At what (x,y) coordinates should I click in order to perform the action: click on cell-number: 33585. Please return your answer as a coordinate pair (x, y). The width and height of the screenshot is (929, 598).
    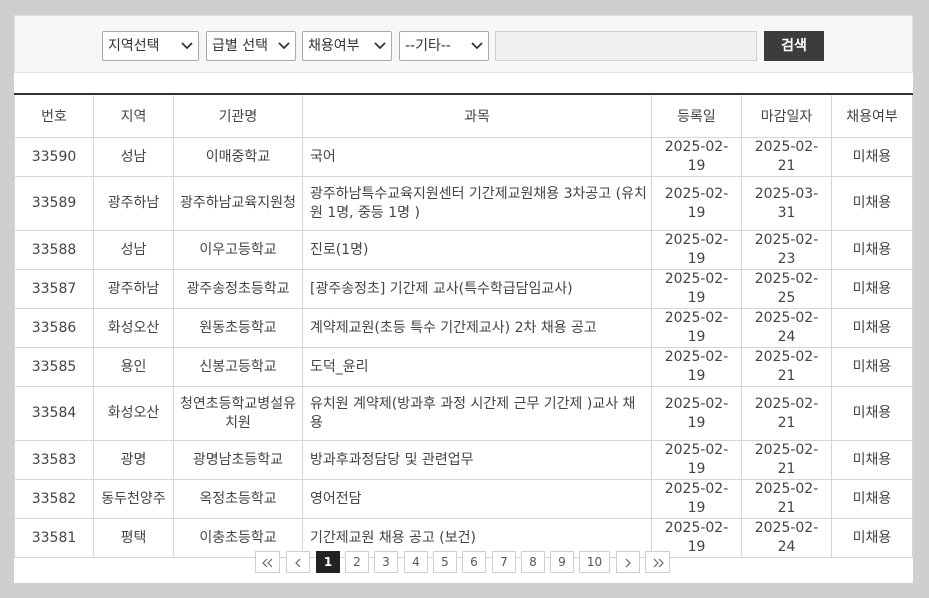
    Looking at the image, I should click on (54, 367).